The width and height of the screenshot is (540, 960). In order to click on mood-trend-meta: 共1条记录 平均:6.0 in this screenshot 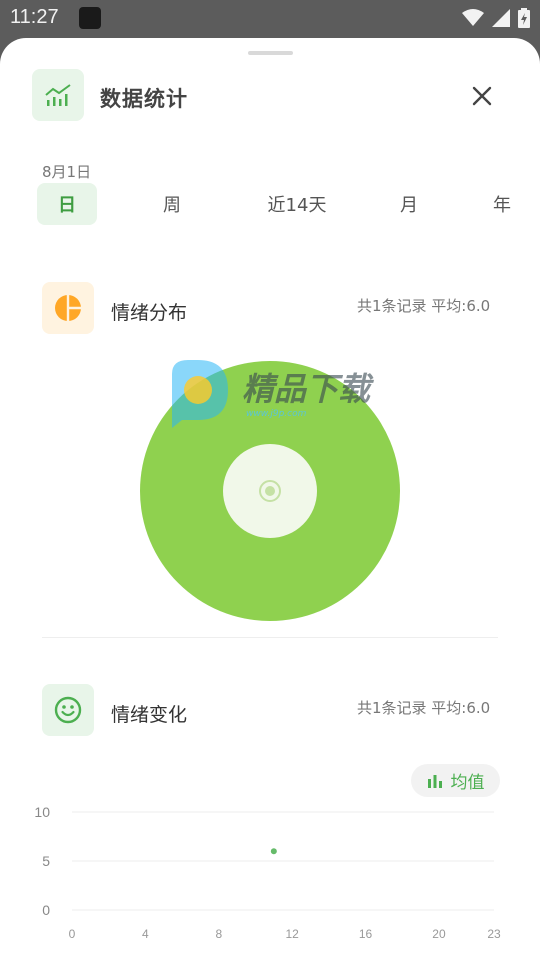, I will do `click(424, 708)`.